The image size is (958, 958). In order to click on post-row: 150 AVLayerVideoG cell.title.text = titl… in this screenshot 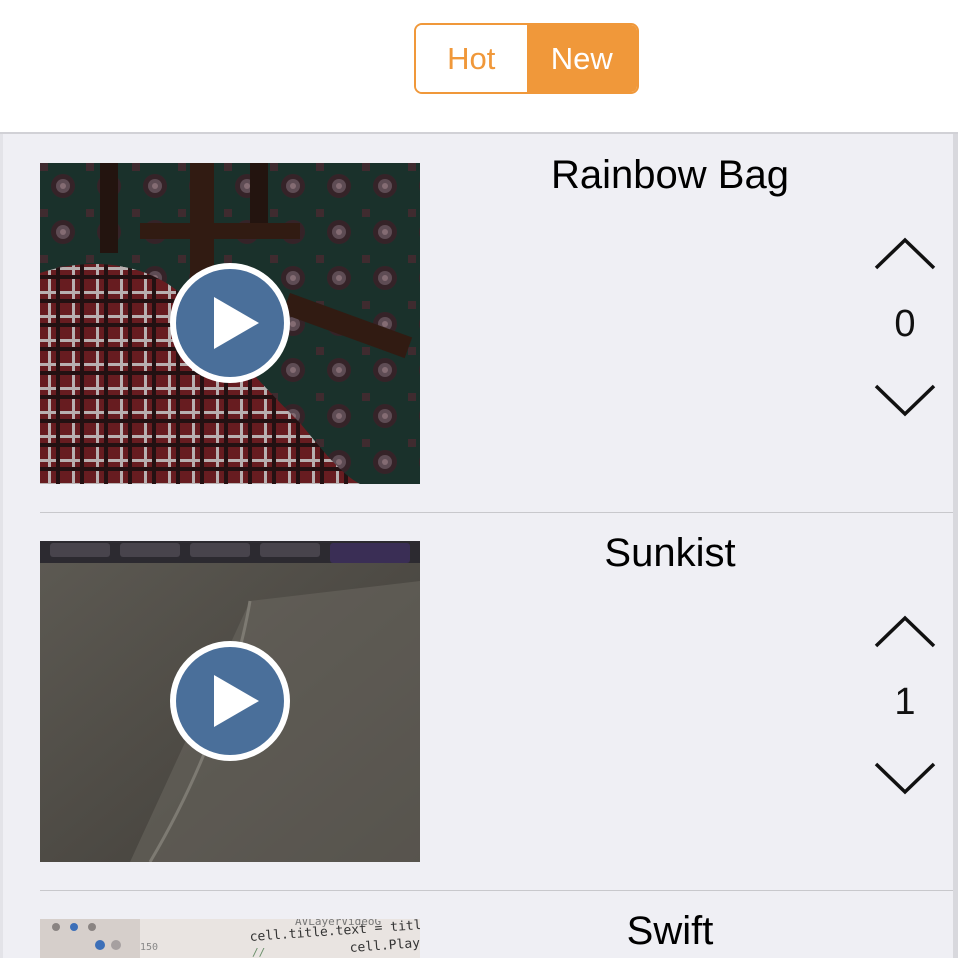, I will do `click(496, 924)`.